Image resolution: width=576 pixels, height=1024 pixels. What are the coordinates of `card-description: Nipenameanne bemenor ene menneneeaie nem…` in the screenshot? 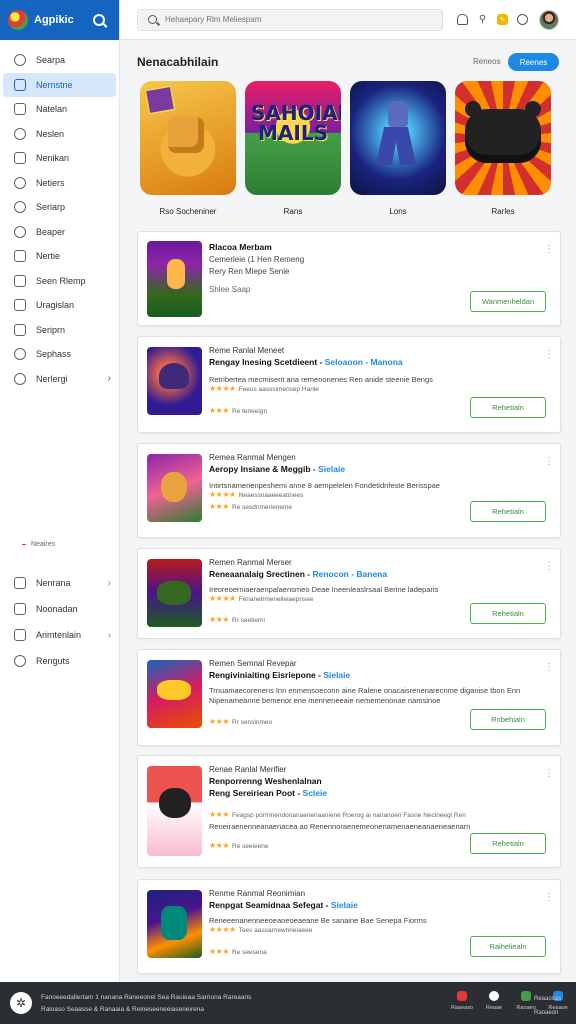 It's located at (325, 700).